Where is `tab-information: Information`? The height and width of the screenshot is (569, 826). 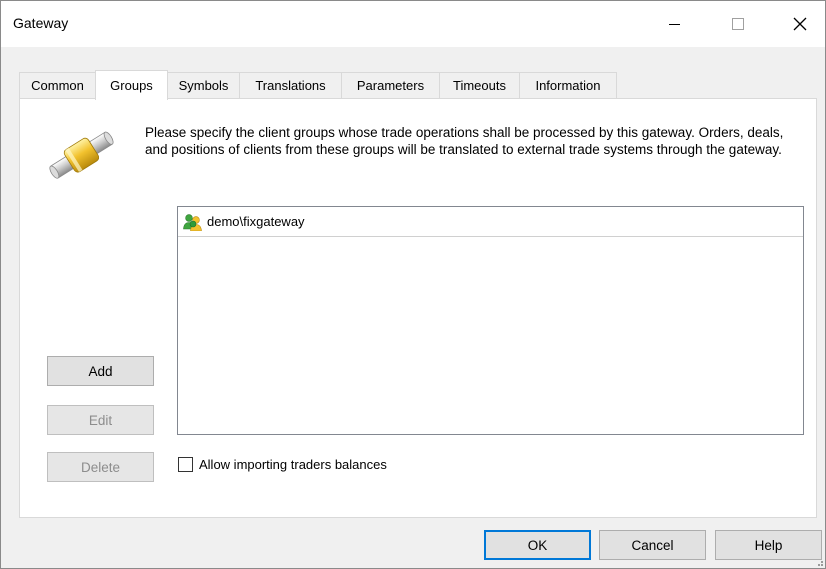
tab-information: Information is located at coordinates (568, 85).